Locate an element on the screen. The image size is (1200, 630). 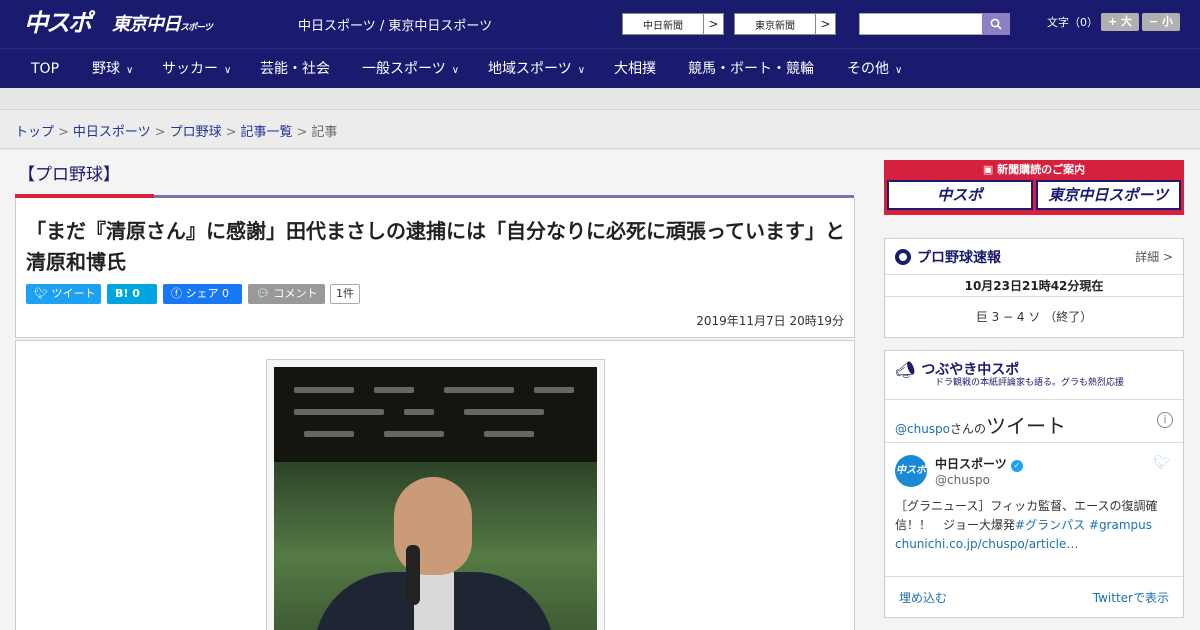
tokyo-chunichi-logo: 東京中日スポーツ is located at coordinates (162, 25).